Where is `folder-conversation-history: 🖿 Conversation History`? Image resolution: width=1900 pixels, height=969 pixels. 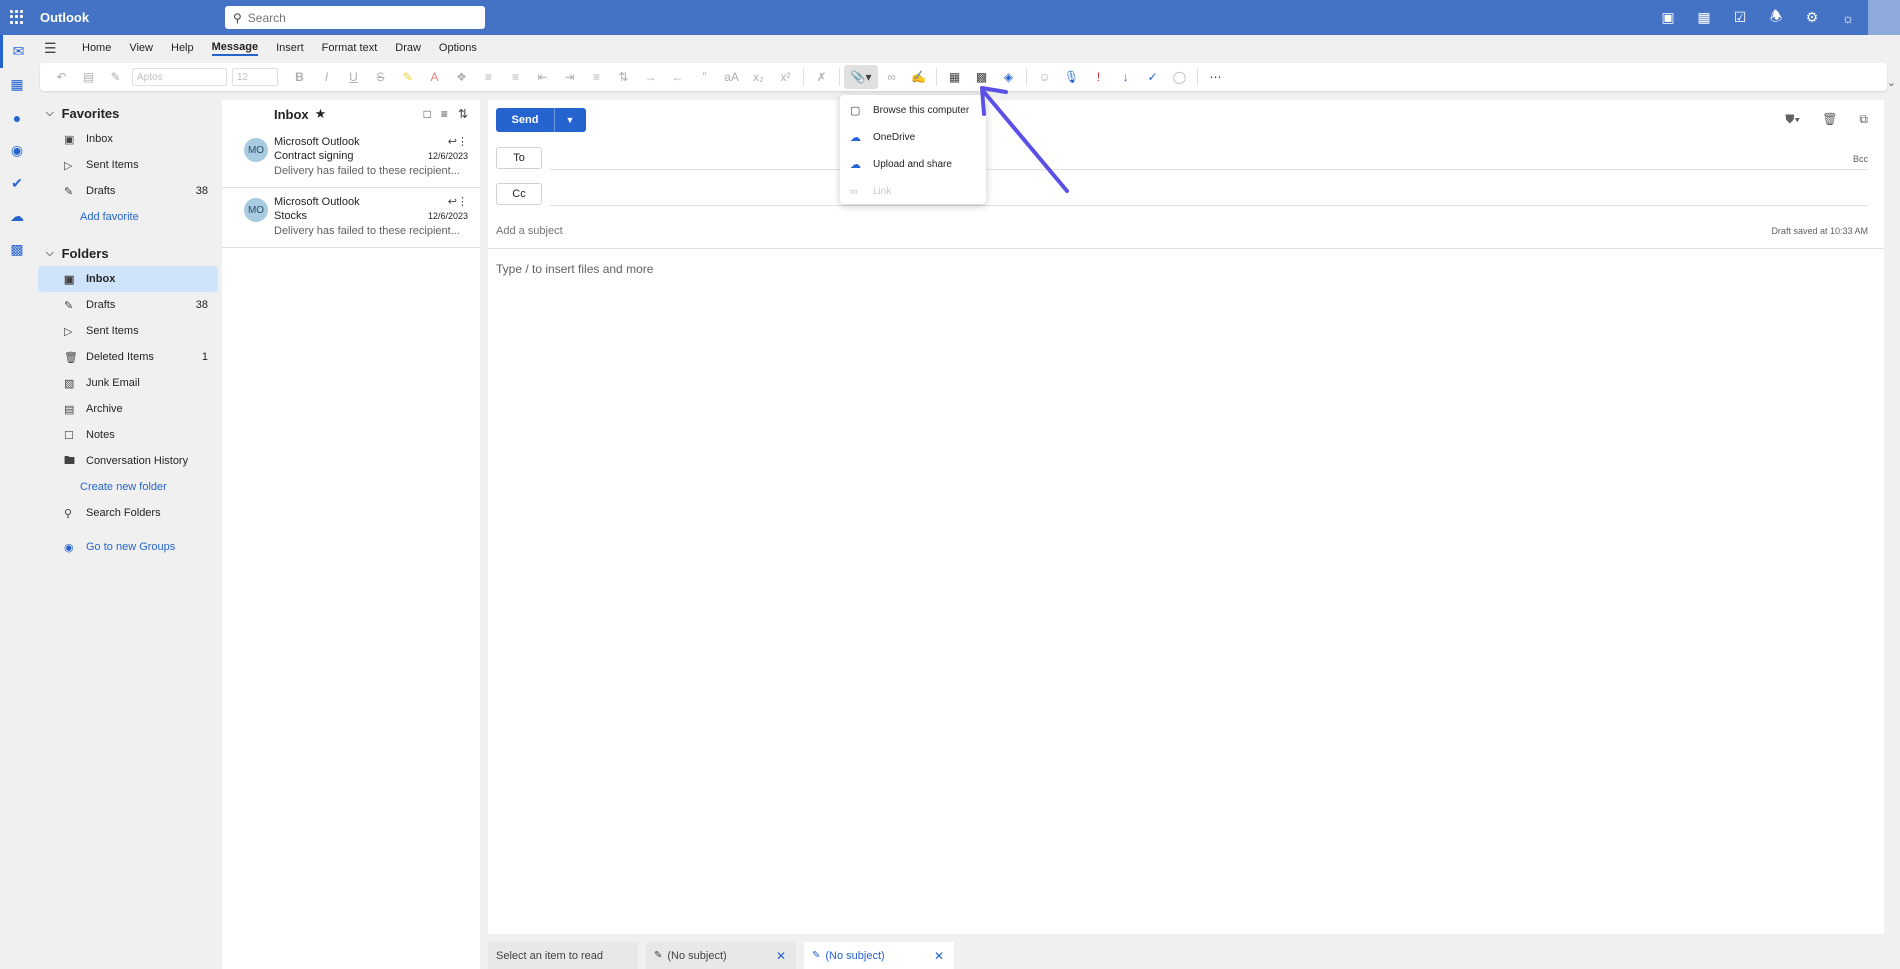
folder-conversation-history: 🖿 Conversation History is located at coordinates (128, 461).